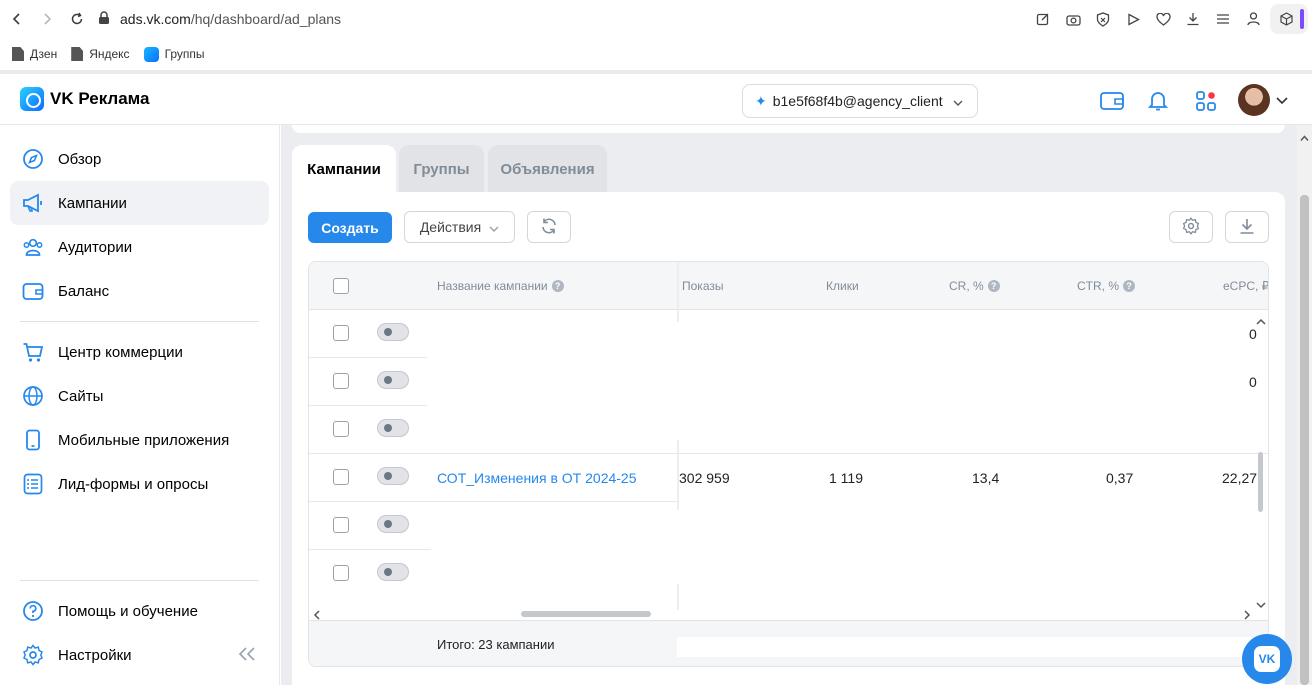 Image resolution: width=1312 pixels, height=685 pixels. Describe the element at coordinates (846, 478) in the screenshot. I see `clicks-cell: 1 119` at that location.